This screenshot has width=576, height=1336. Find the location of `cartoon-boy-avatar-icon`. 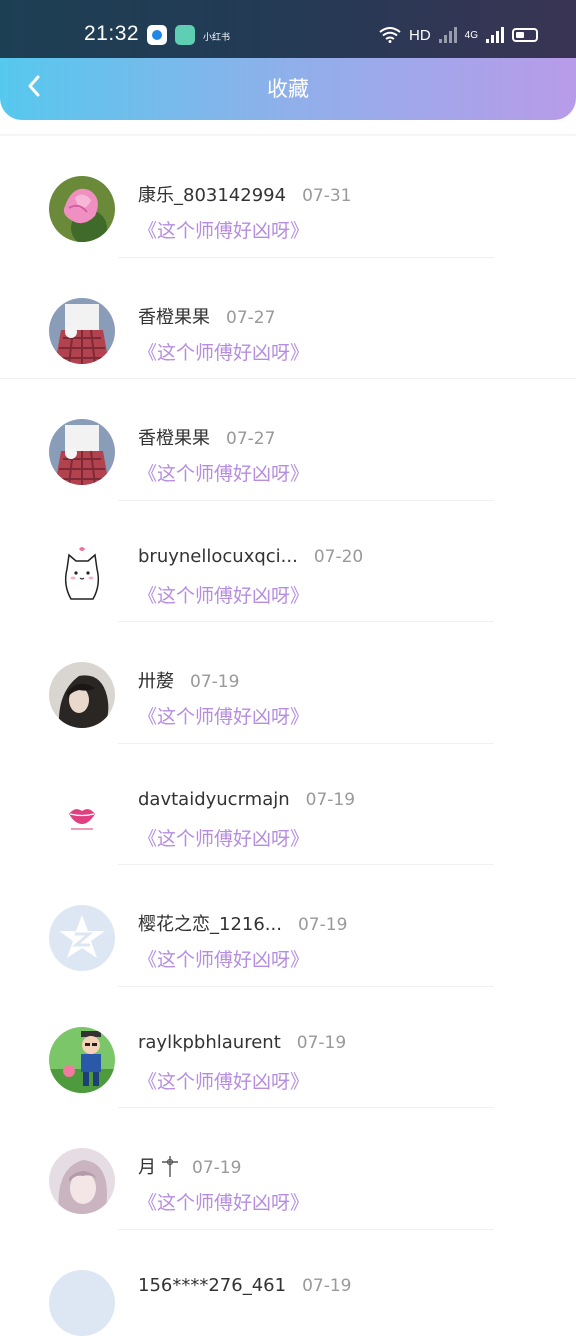

cartoon-boy-avatar-icon is located at coordinates (82, 1059).